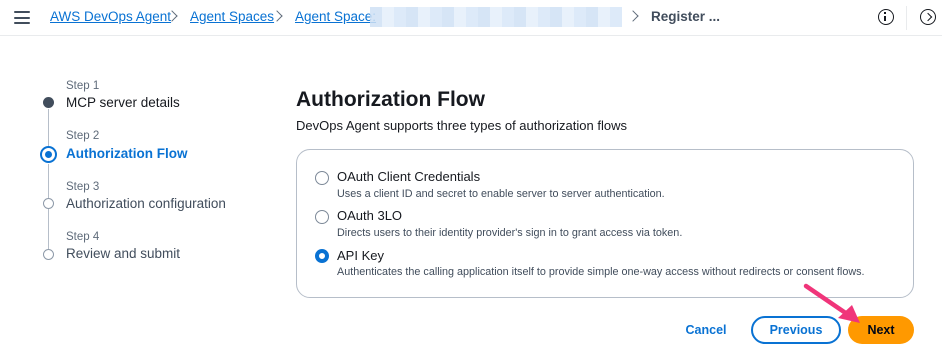 The width and height of the screenshot is (942, 360). I want to click on breadcrumb-aws-devops-agent: AWS DevOps Agent, so click(110, 16).